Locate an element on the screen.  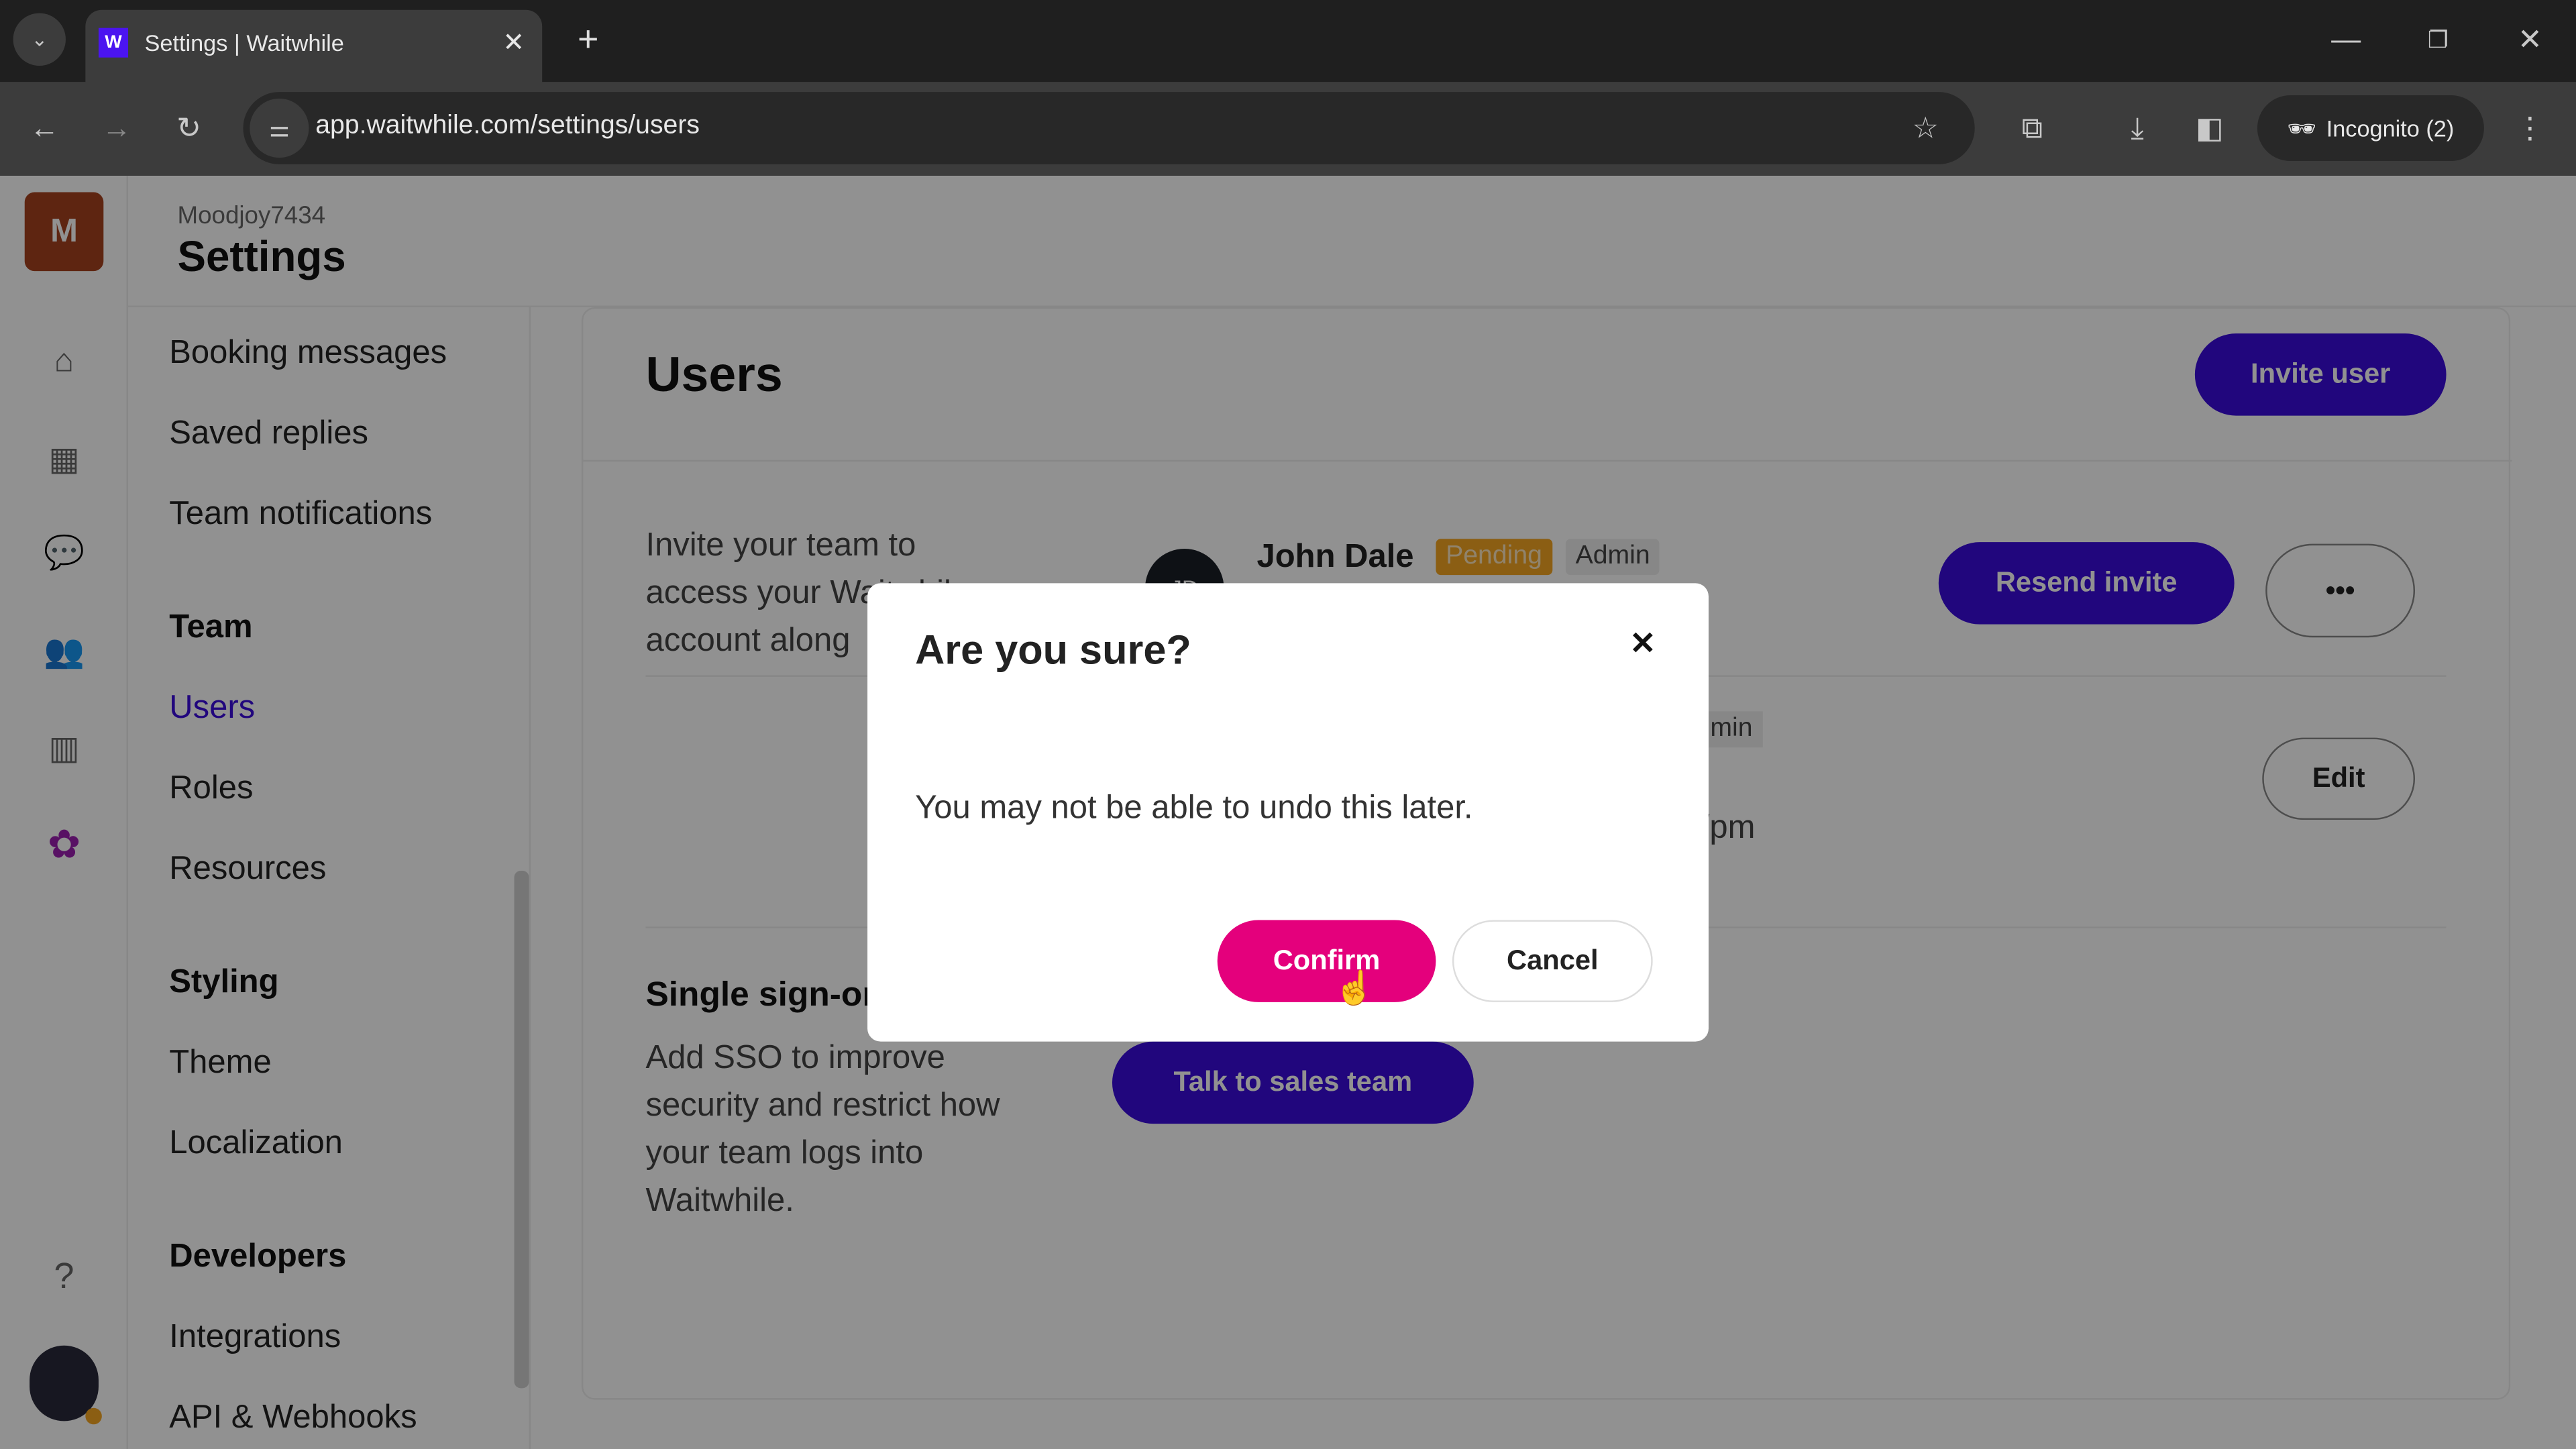
confirm-button: Confirm is located at coordinates (1326, 961).